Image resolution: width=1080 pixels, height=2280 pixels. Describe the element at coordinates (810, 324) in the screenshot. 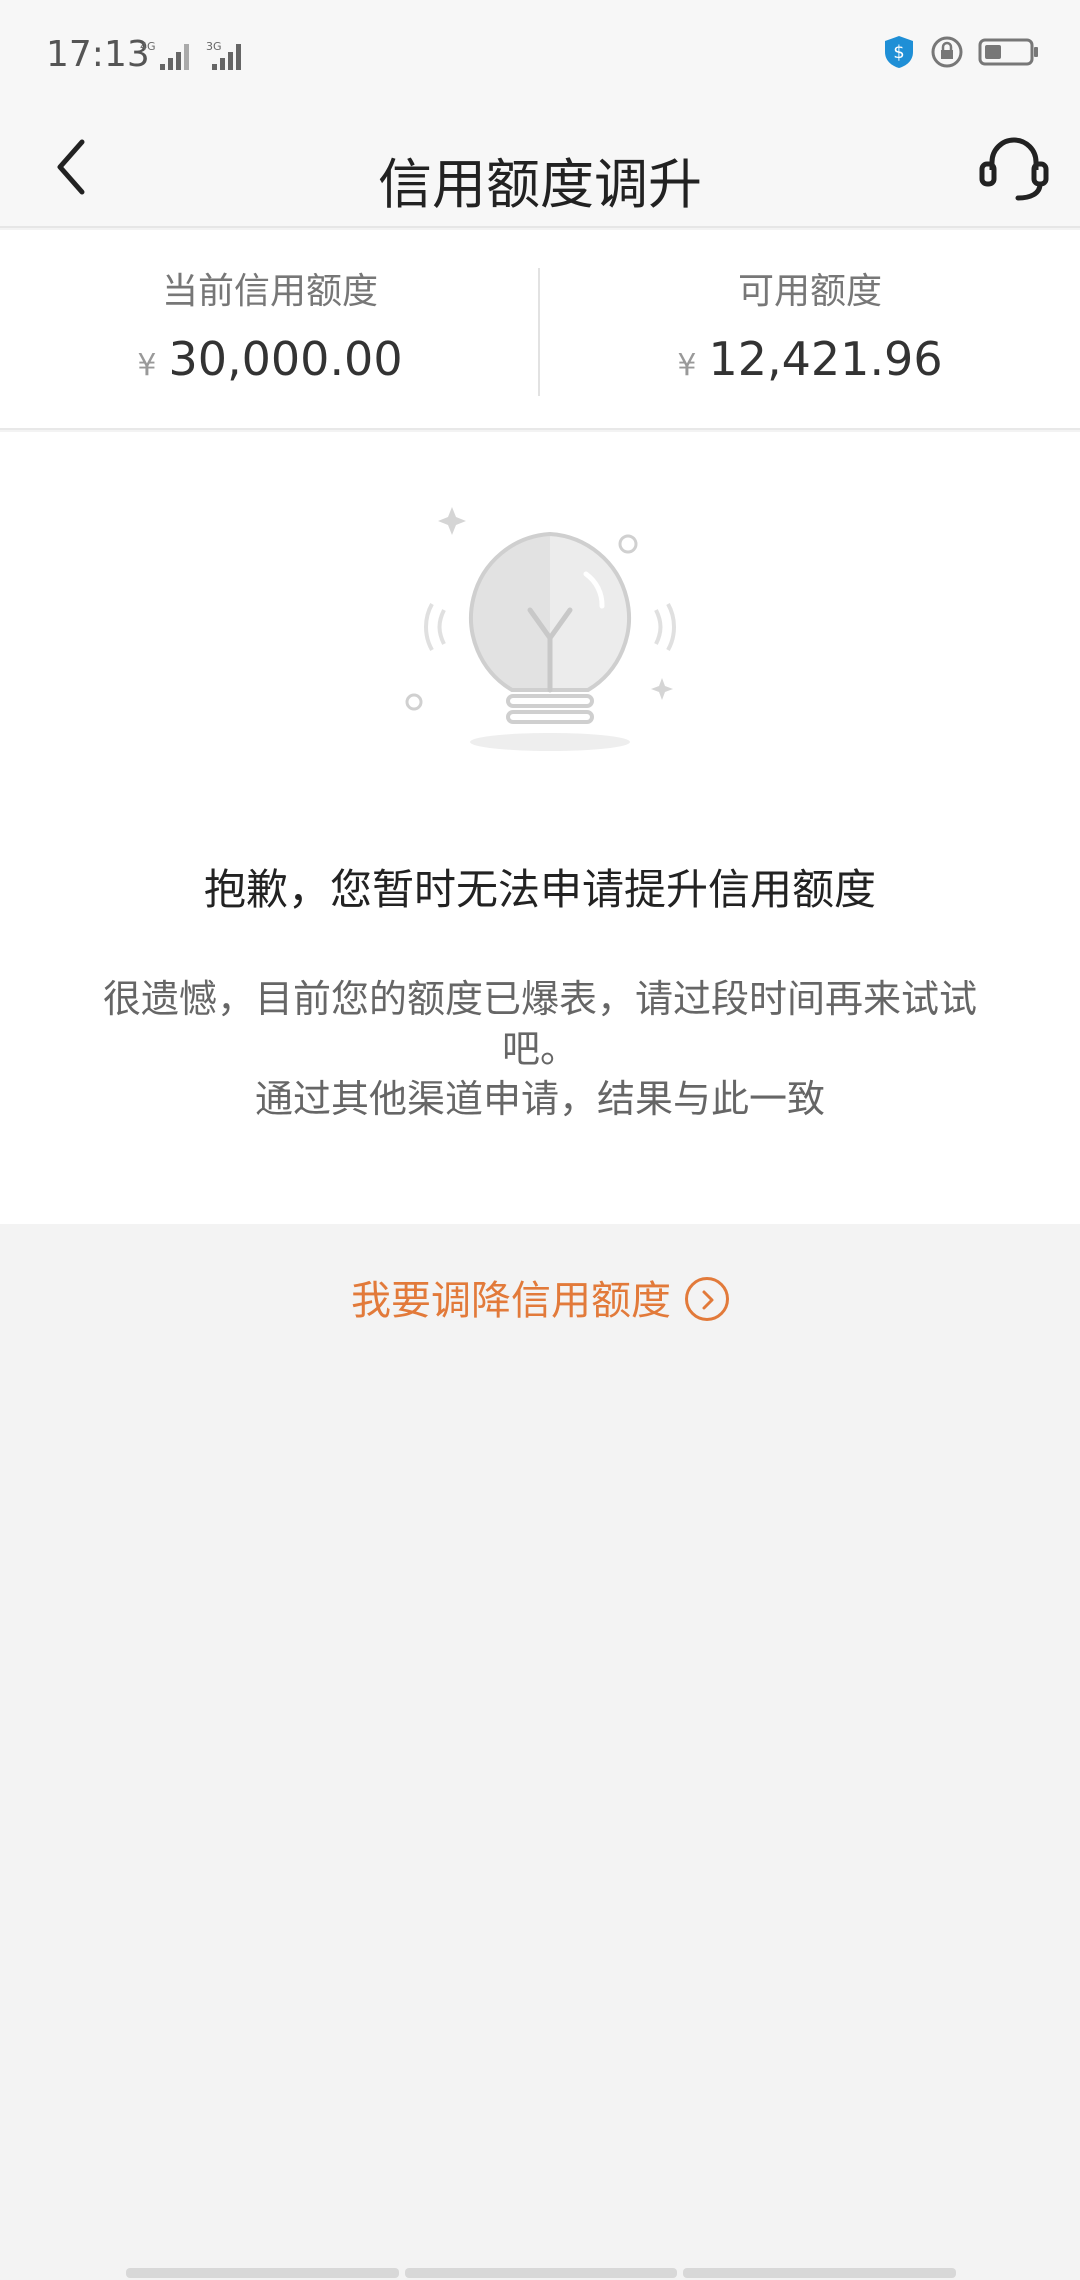

I see `available-credit: 可用额度 ¥12,421.96` at that location.